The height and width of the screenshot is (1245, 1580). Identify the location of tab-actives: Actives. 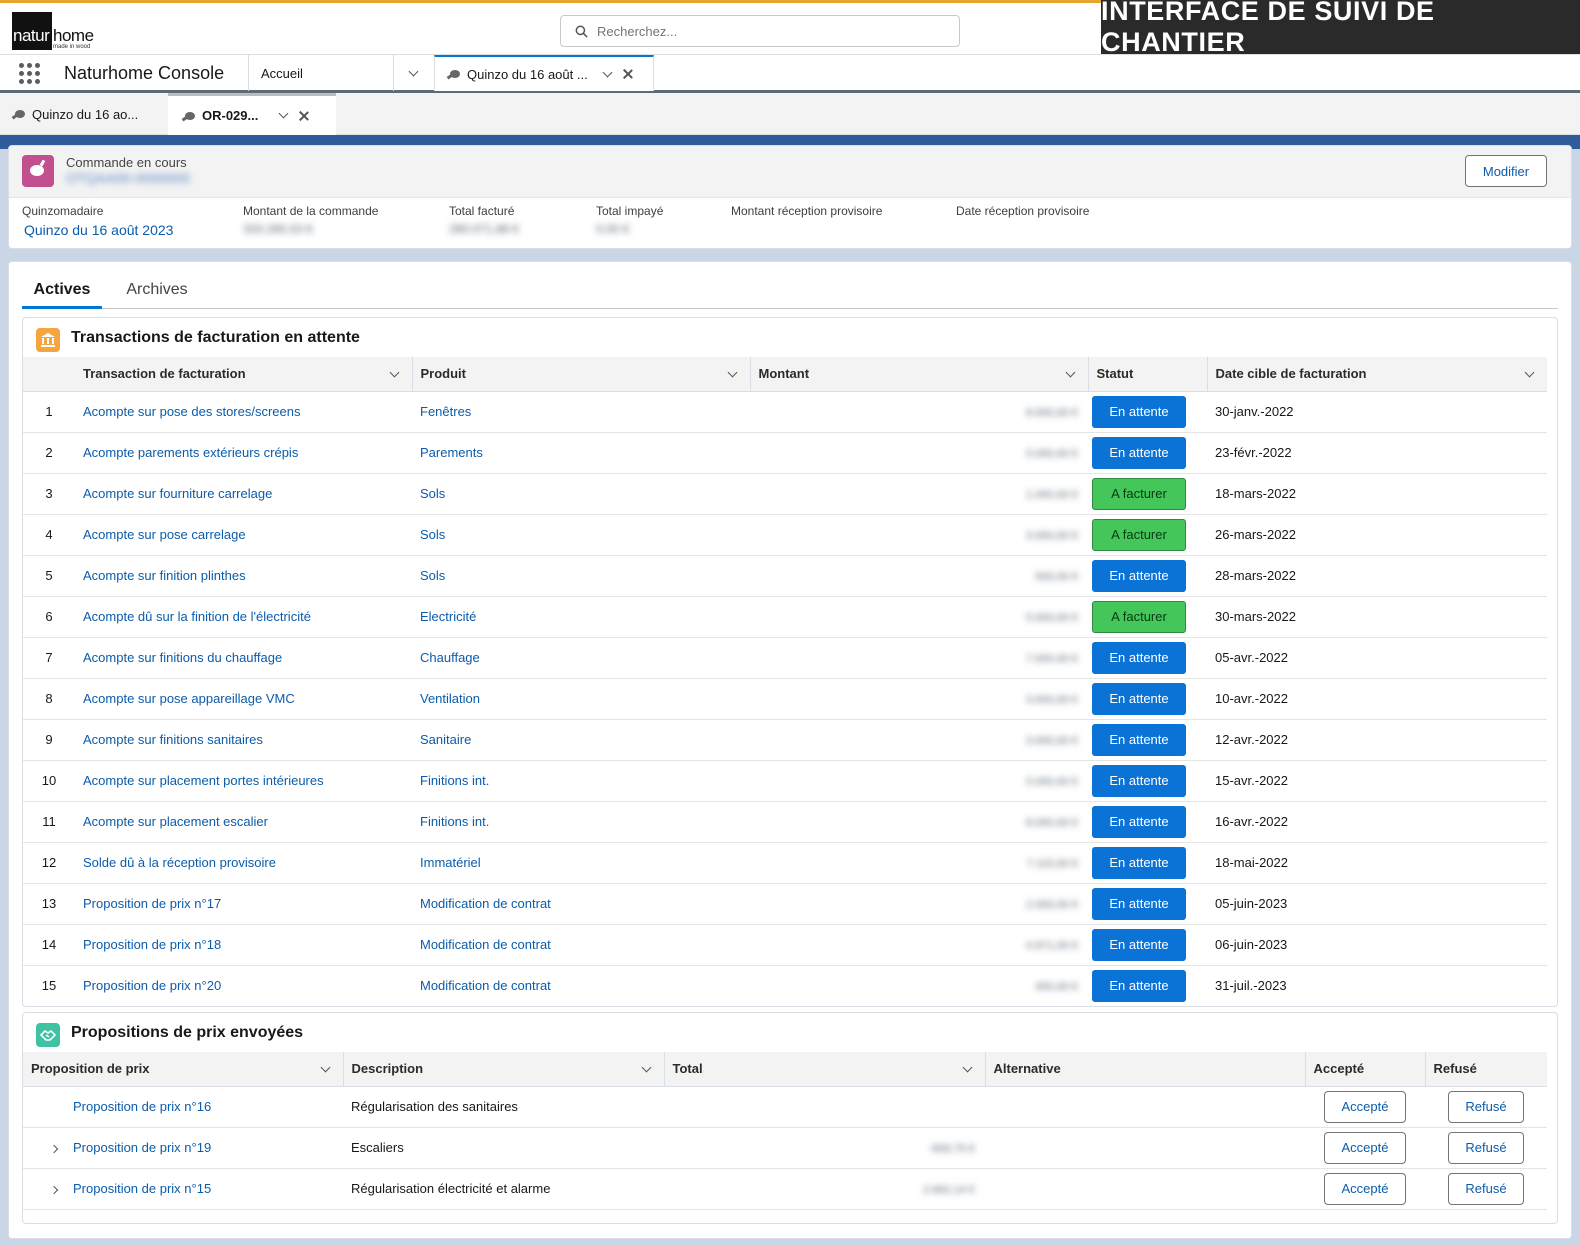
(62, 293).